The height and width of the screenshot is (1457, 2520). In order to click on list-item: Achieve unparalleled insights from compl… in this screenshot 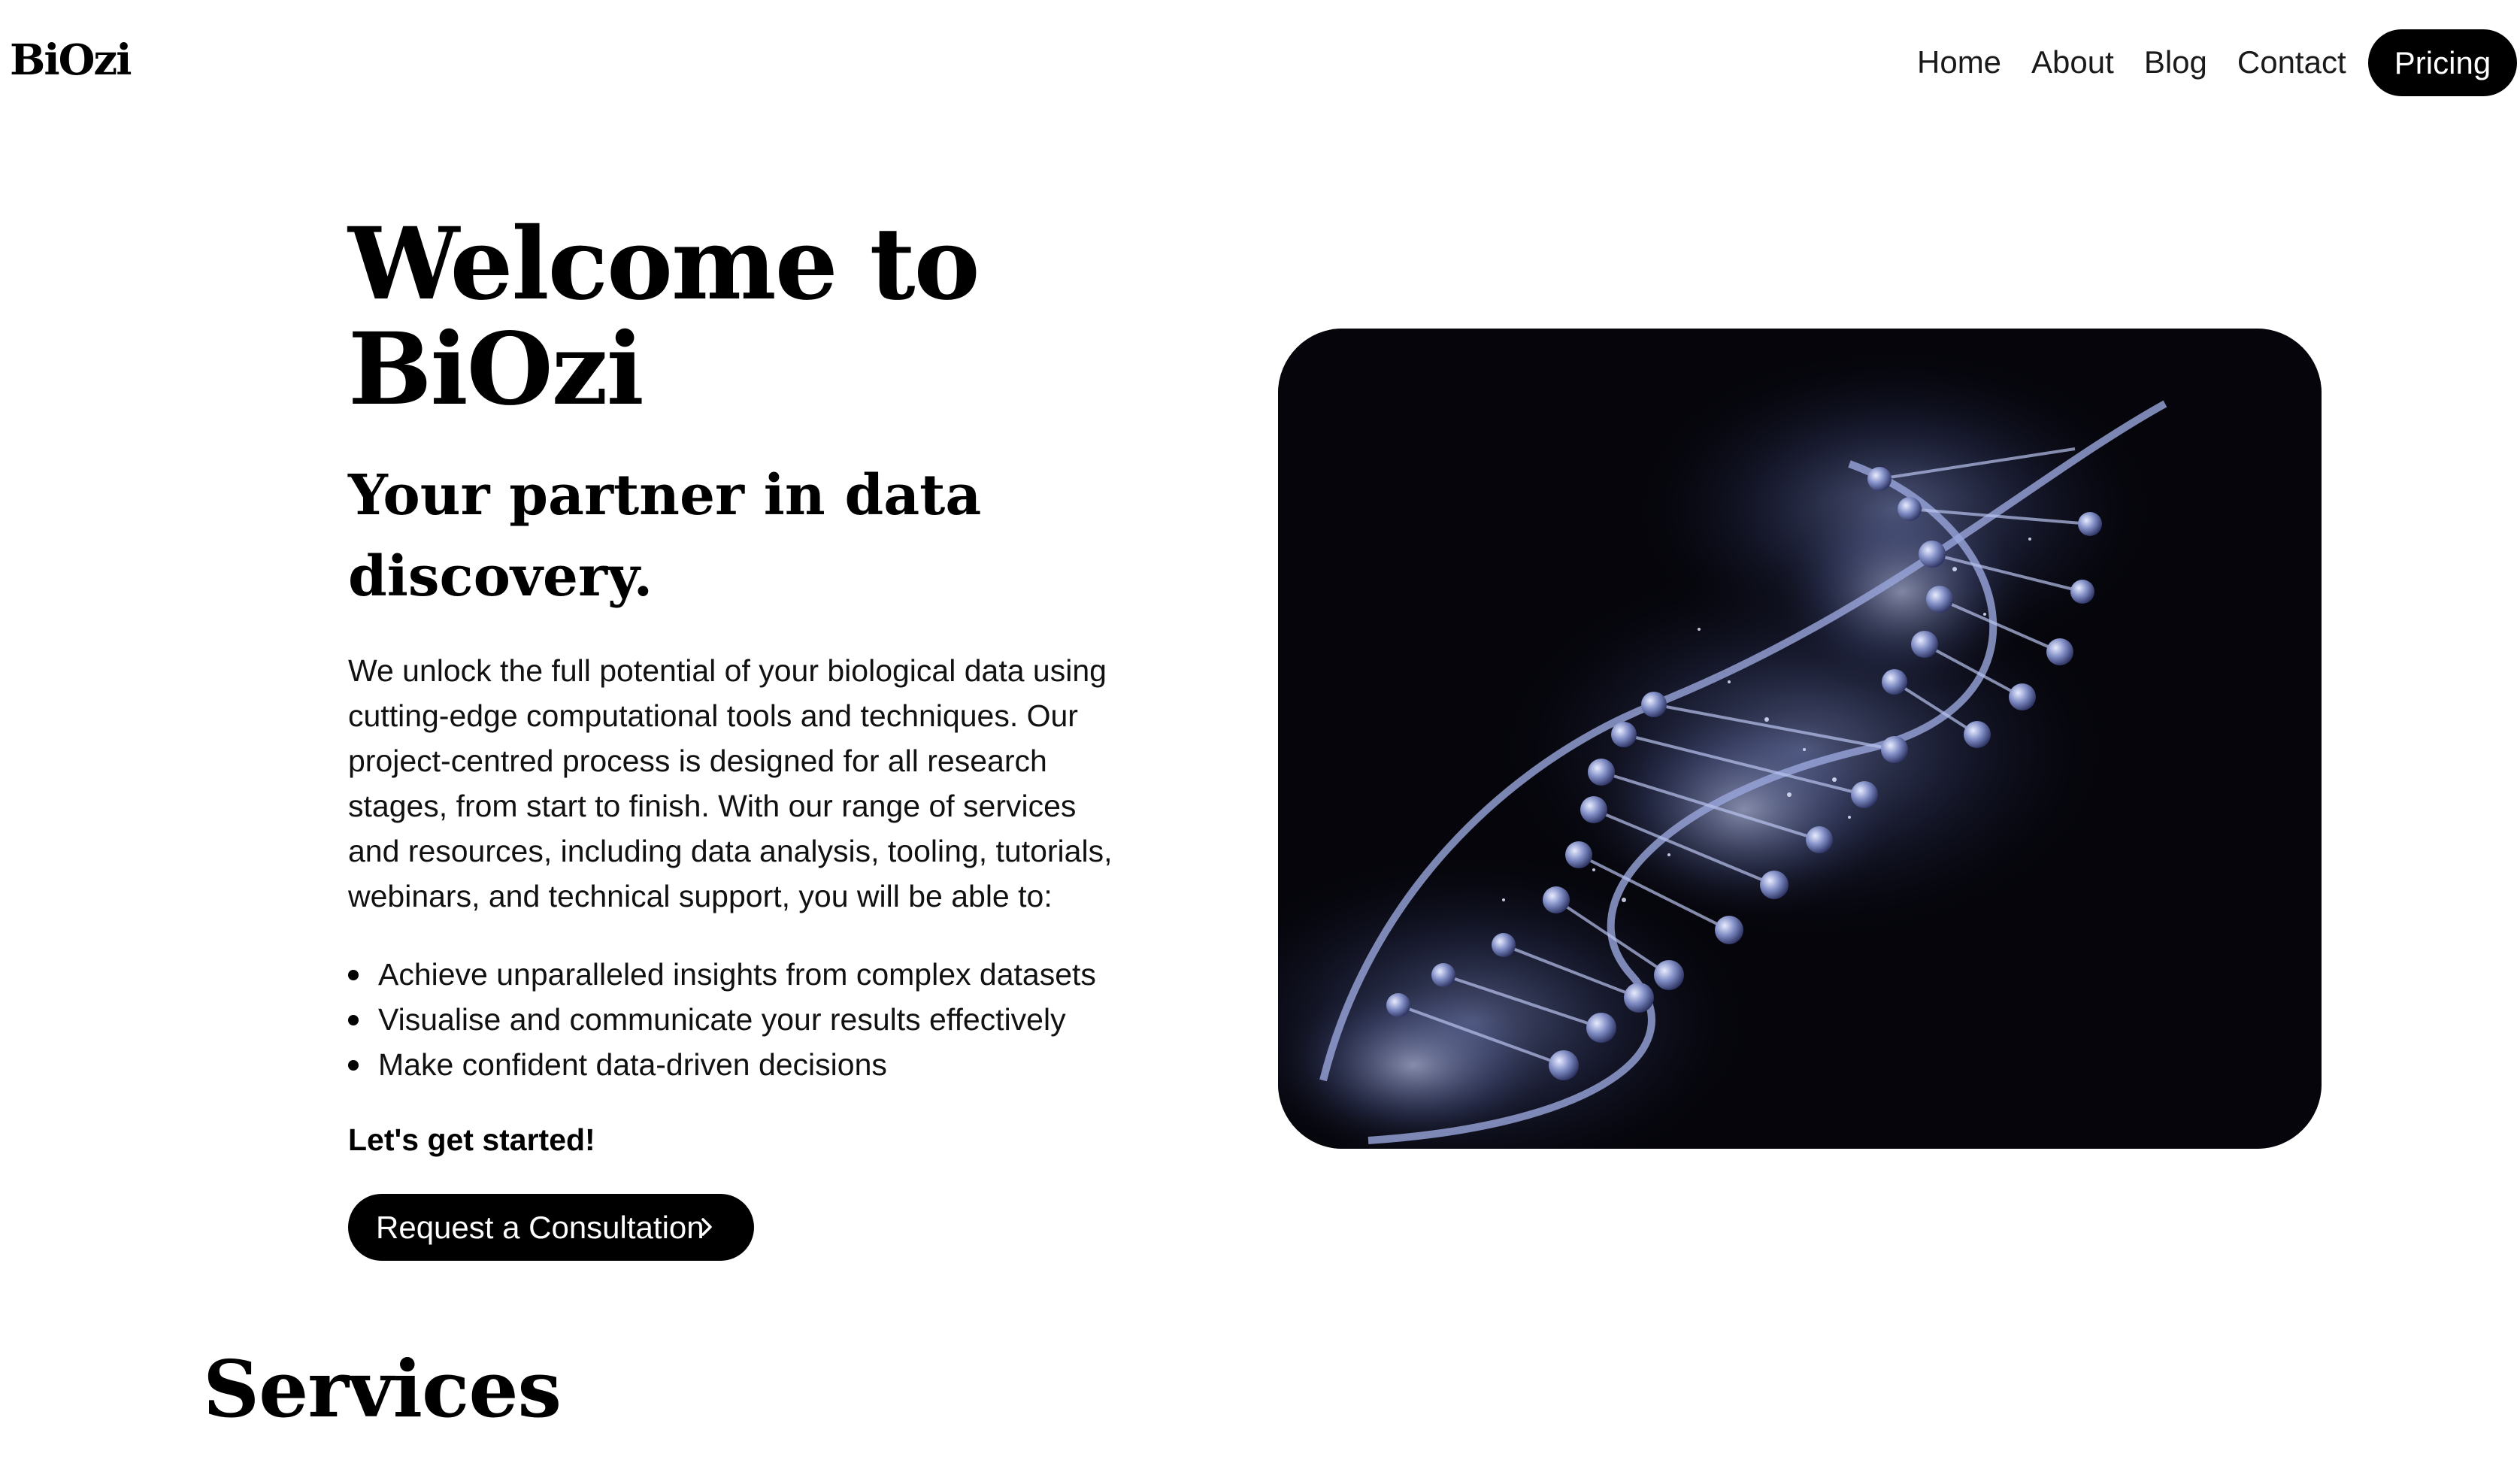, I will do `click(735, 974)`.